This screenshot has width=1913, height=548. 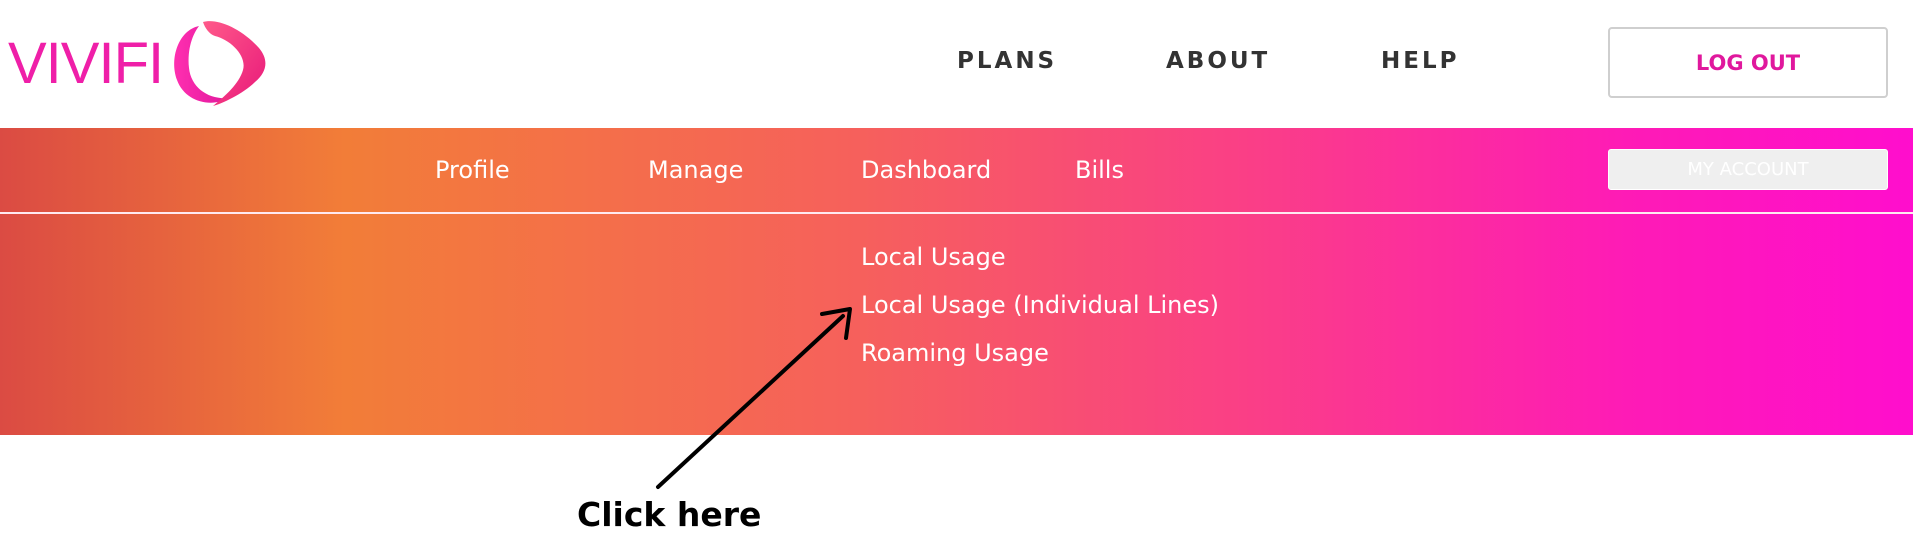 What do you see at coordinates (669, 514) in the screenshot?
I see `annotation-label: Click here` at bounding box center [669, 514].